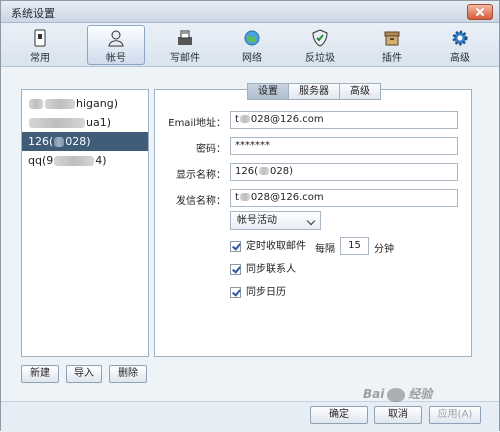 The height and width of the screenshot is (432, 500). I want to click on toolbar-item-account: 帐号, so click(116, 45).